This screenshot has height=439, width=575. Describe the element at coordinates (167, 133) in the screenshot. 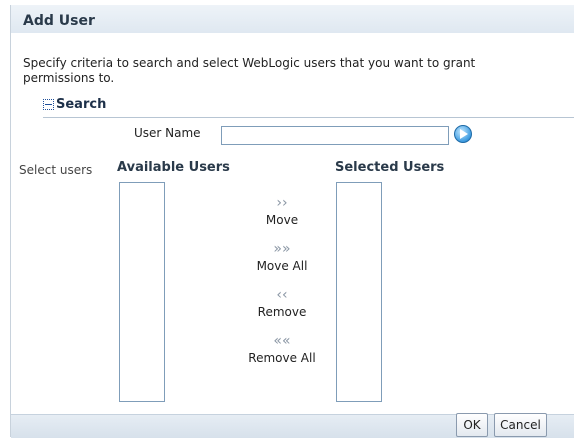

I see `username-label: User Name` at that location.